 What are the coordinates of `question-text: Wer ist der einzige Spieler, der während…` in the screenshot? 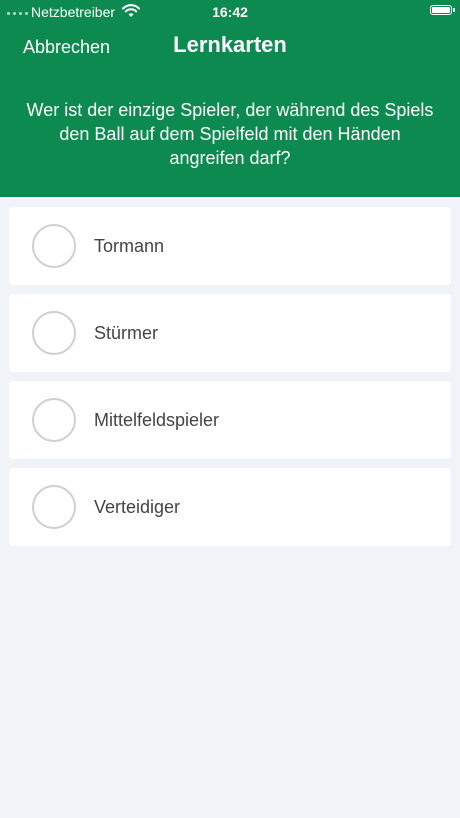 It's located at (230, 134).